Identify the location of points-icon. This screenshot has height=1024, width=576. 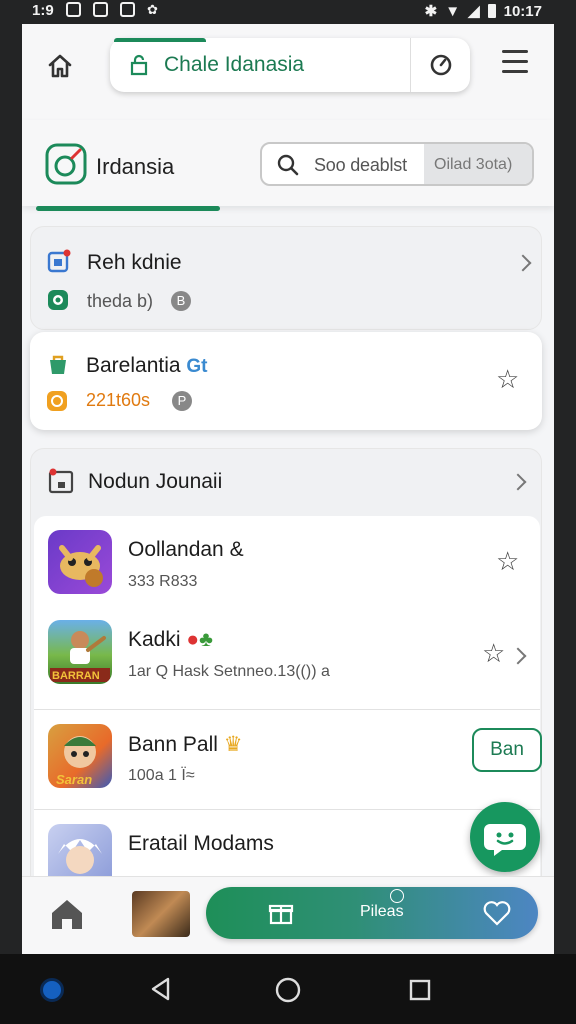
(397, 896).